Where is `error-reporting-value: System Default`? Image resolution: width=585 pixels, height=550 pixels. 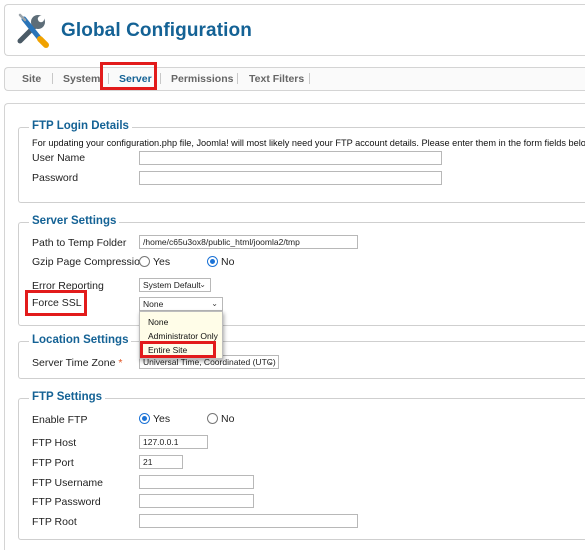
error-reporting-value: System Default is located at coordinates (172, 285).